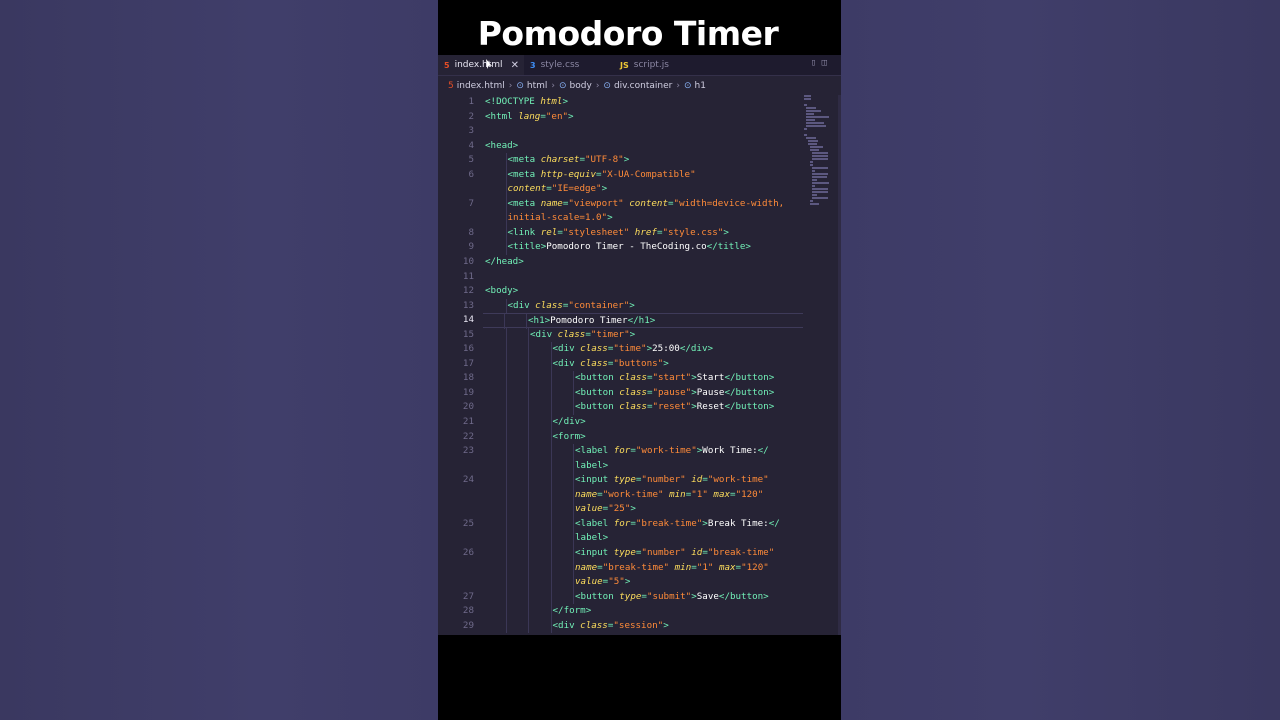 This screenshot has height=720, width=1280. I want to click on code-line: <h1>Pomodoro Timer</h1>, so click(643, 321).